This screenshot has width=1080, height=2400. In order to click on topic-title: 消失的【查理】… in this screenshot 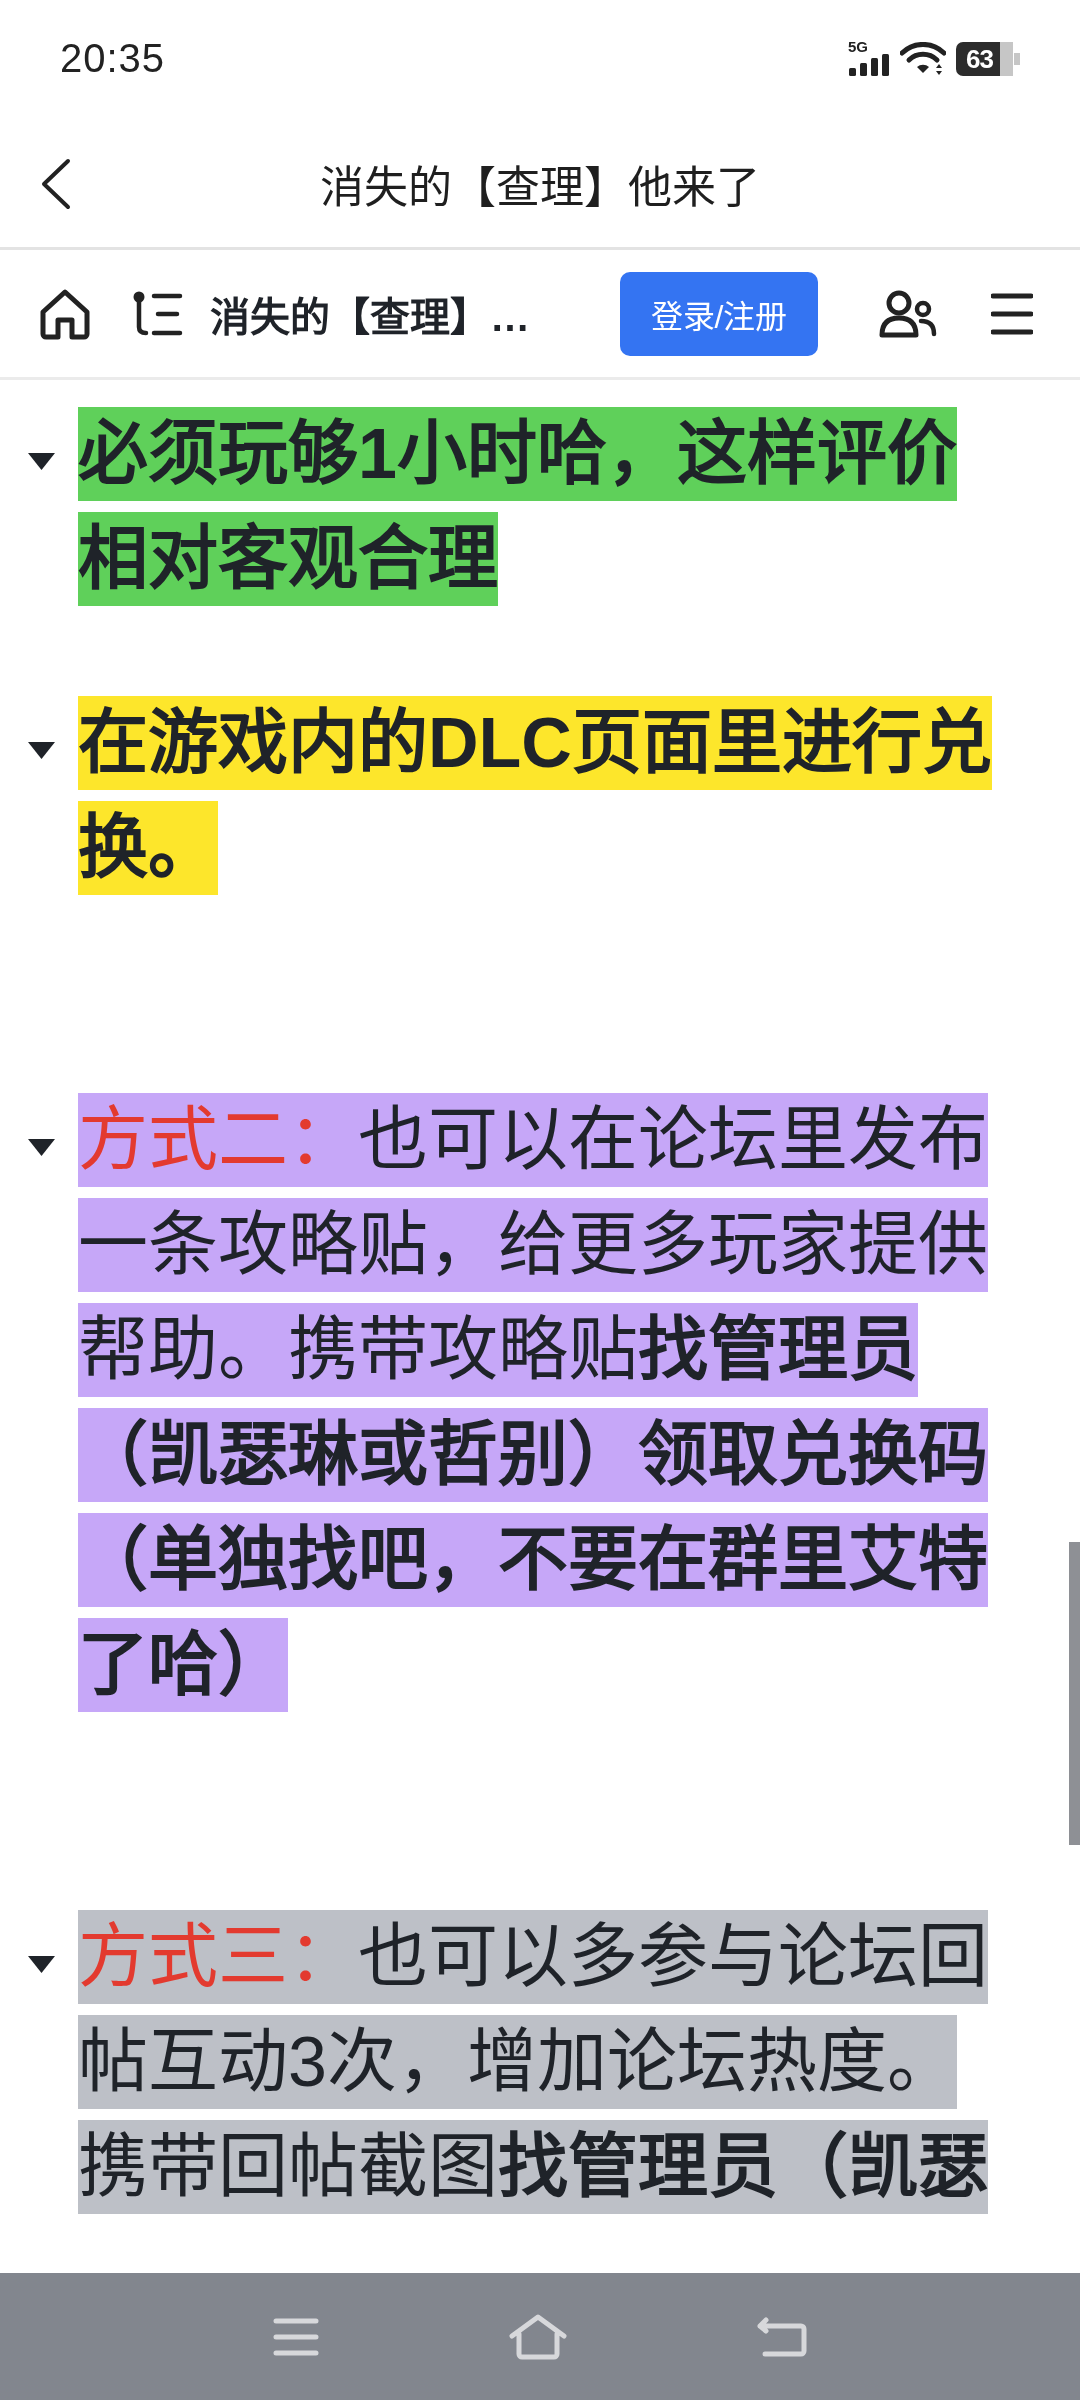, I will do `click(370, 313)`.